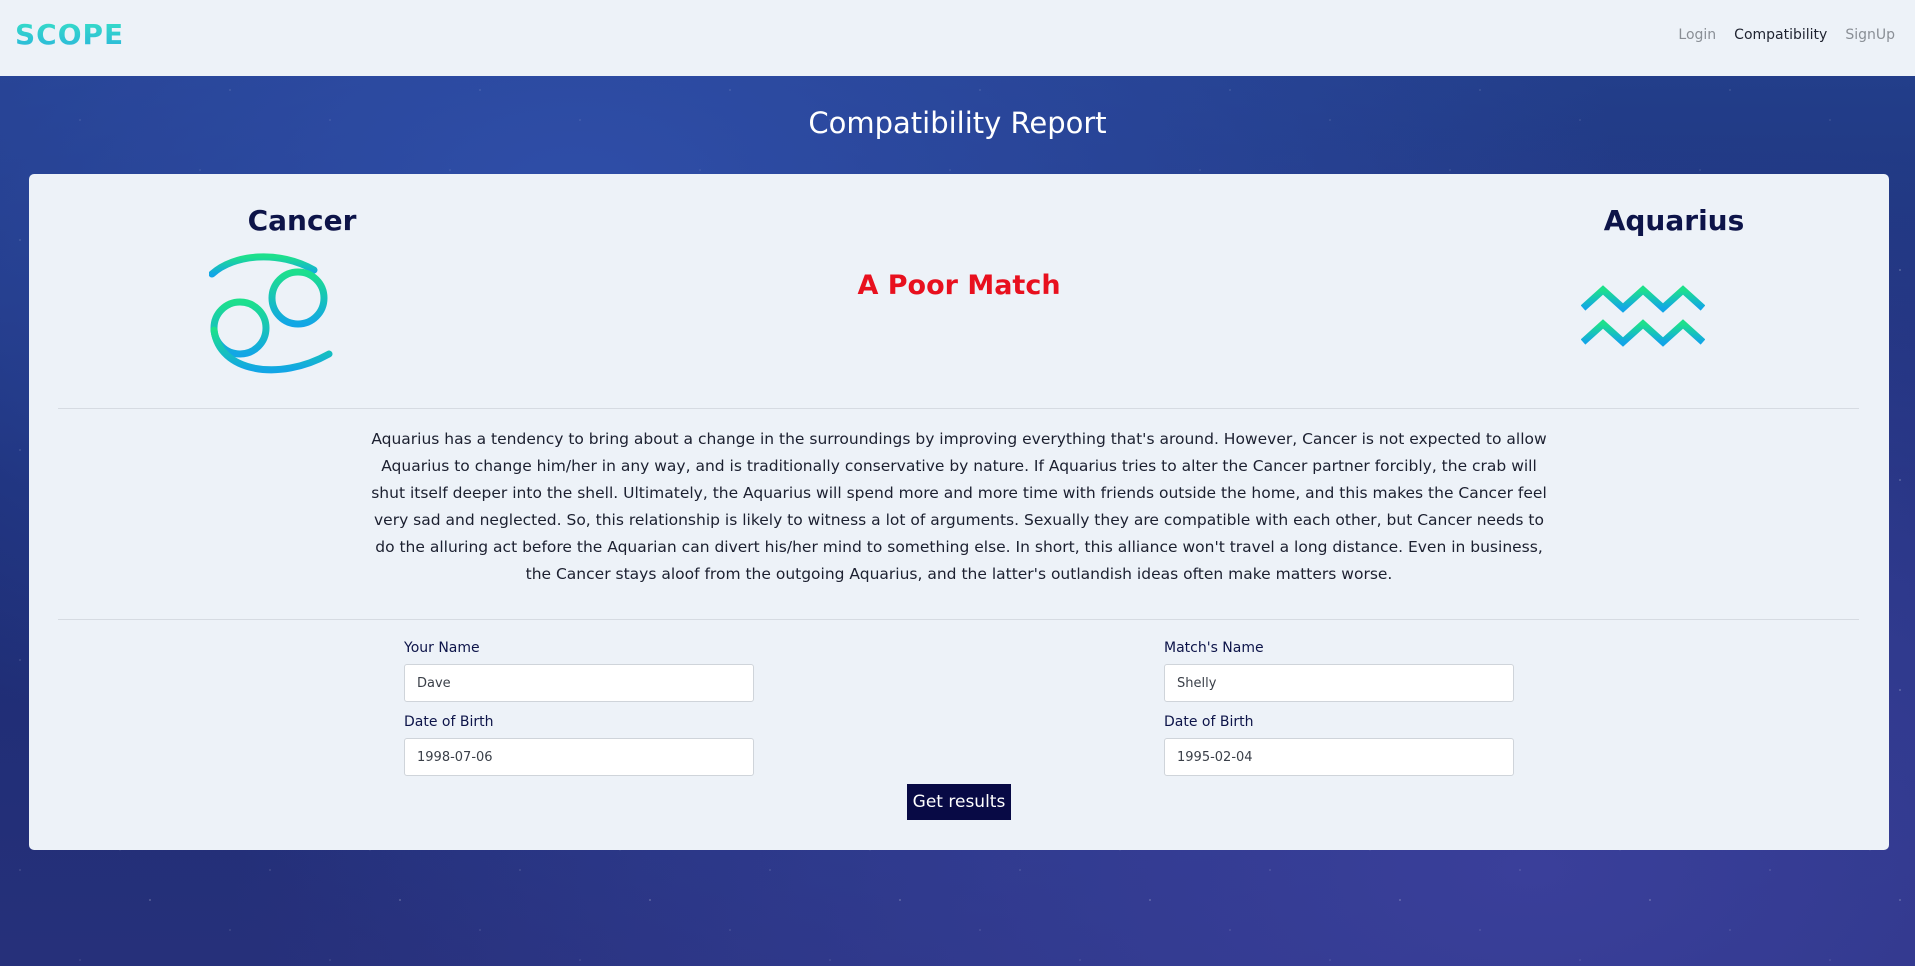 The width and height of the screenshot is (1915, 966). Describe the element at coordinates (1643, 316) in the screenshot. I see `aquarius-icon` at that location.